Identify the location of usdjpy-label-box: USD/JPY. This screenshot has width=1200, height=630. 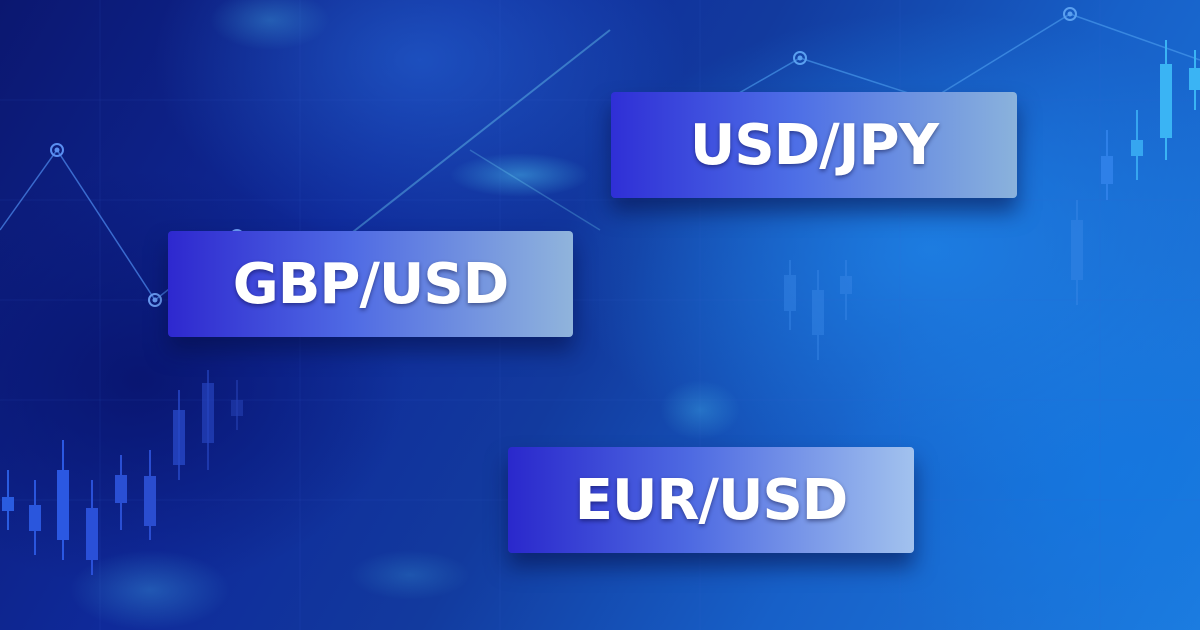
(814, 145).